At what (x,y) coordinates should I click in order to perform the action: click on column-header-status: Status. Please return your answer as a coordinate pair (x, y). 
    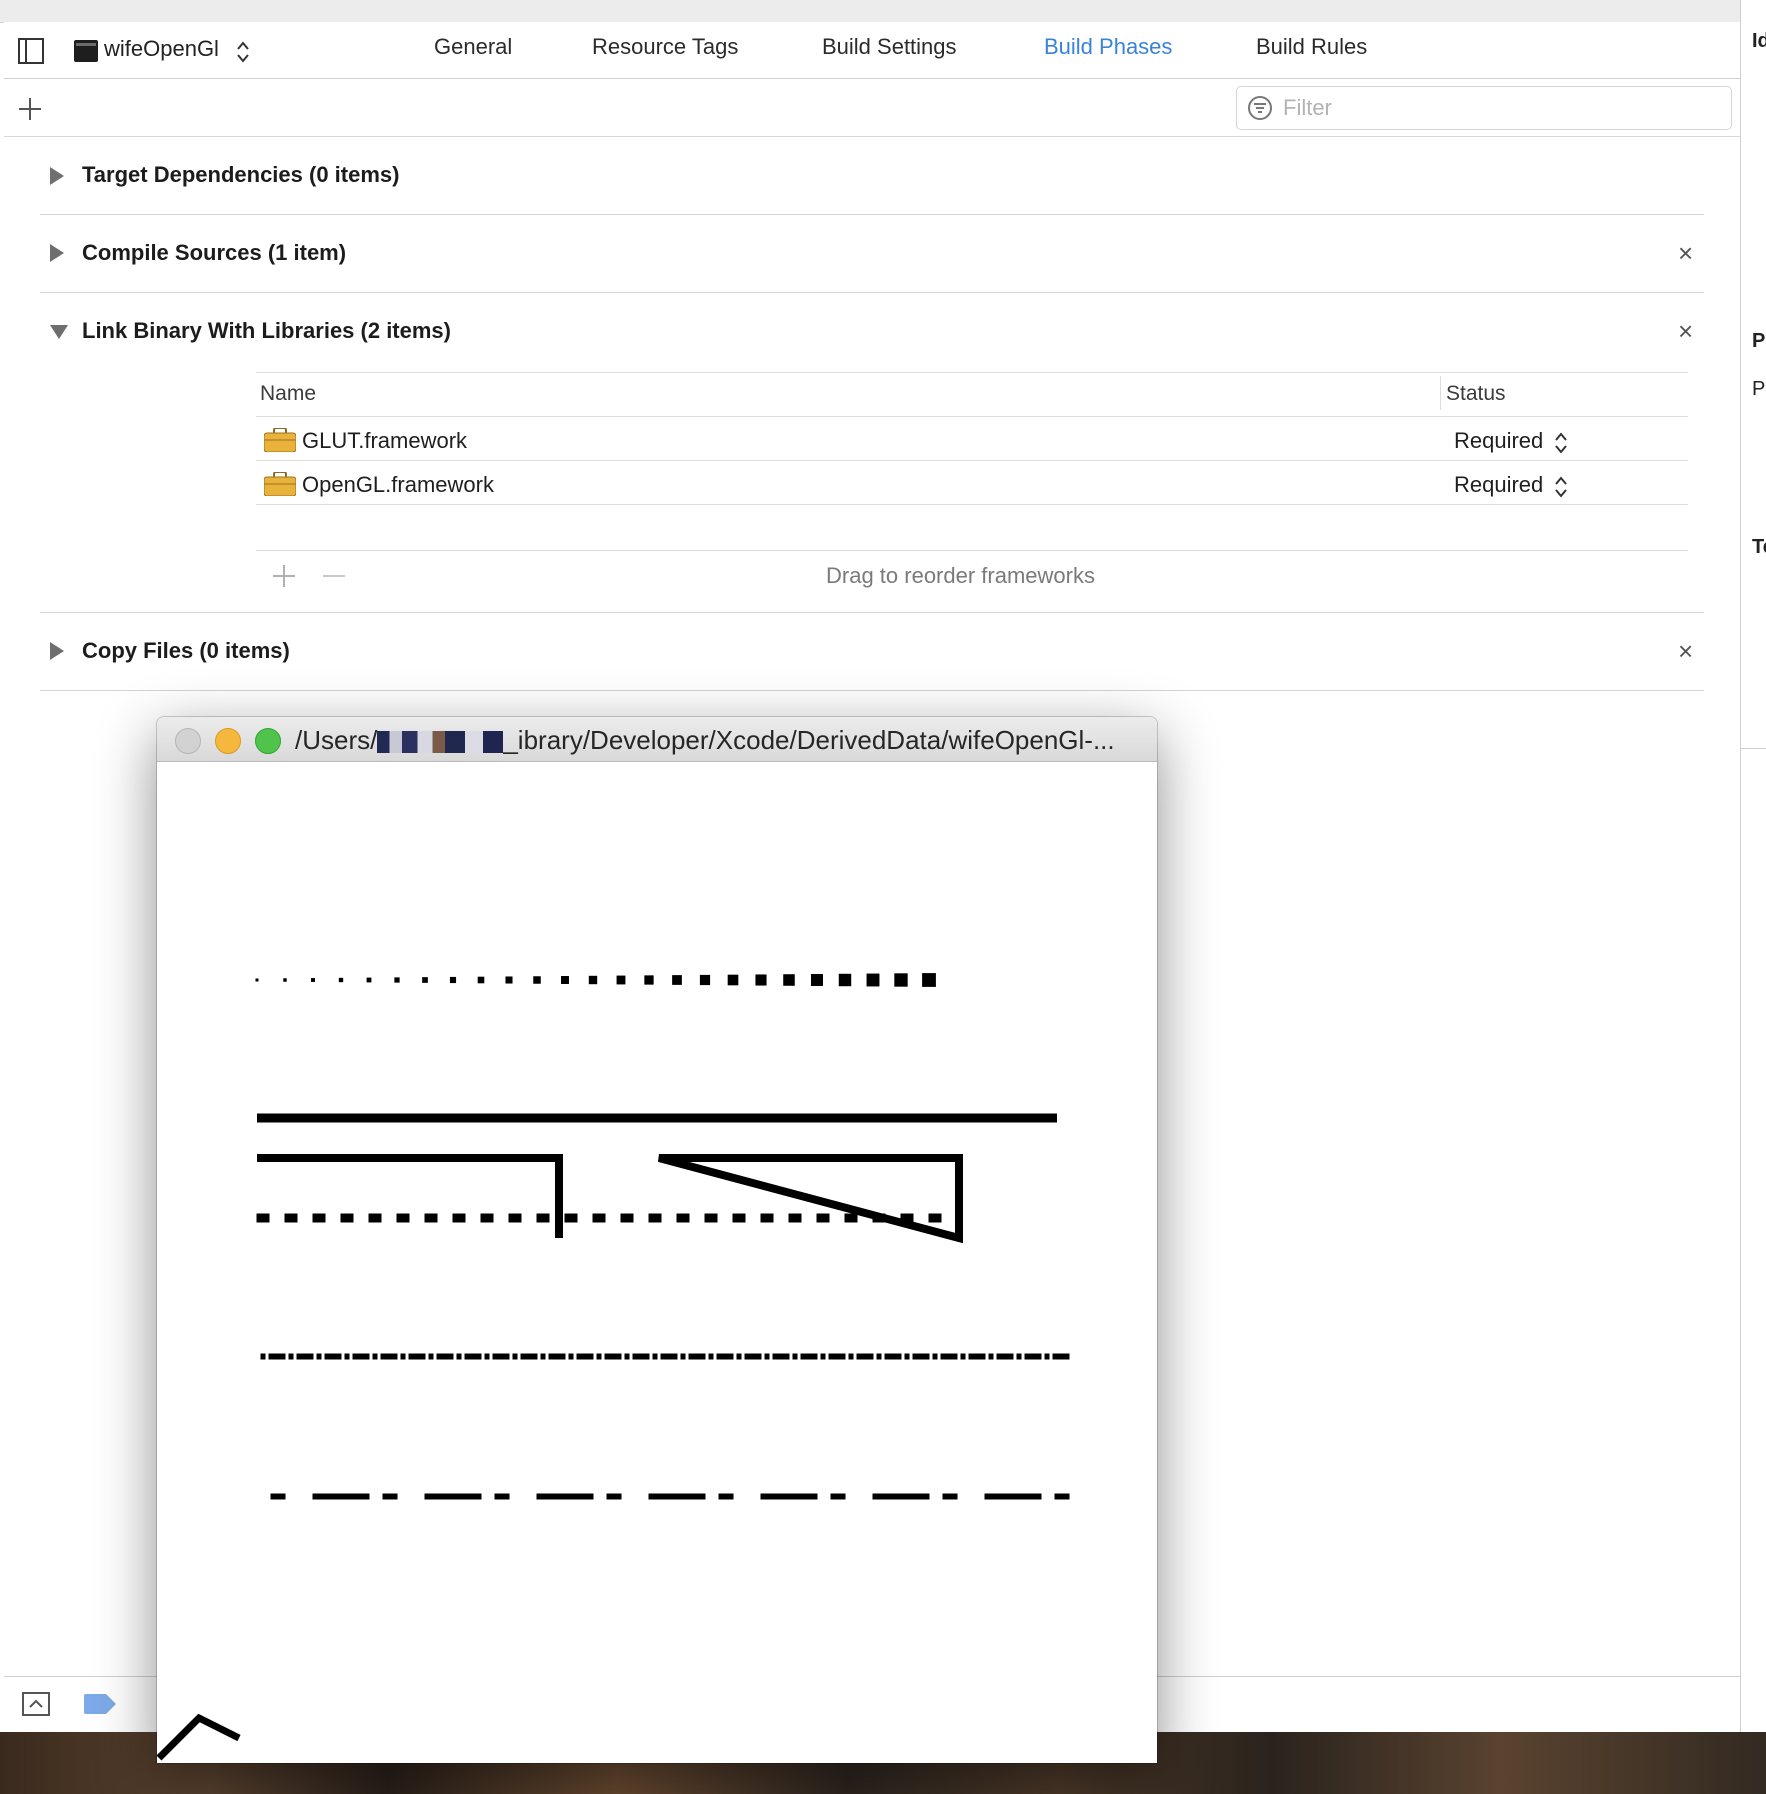
    Looking at the image, I should click on (1476, 394).